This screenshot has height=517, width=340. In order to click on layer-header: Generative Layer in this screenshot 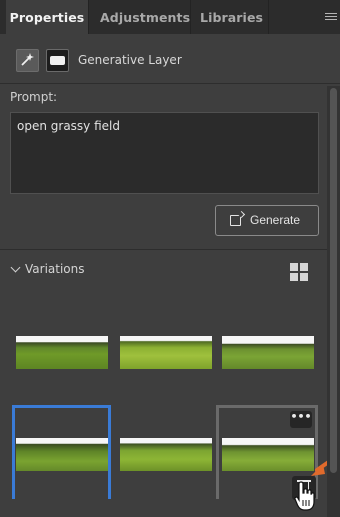, I will do `click(170, 59)`.